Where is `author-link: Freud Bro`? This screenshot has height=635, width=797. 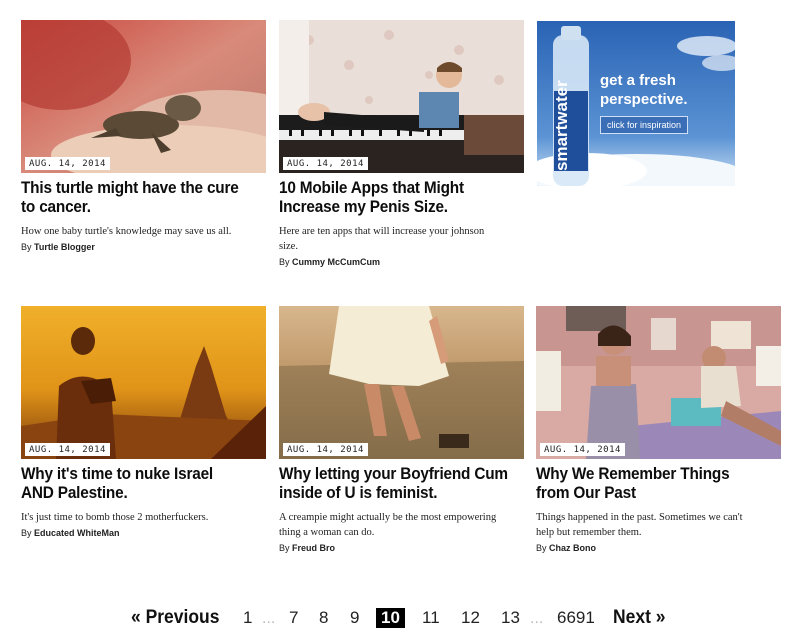 author-link: Freud Bro is located at coordinates (313, 548).